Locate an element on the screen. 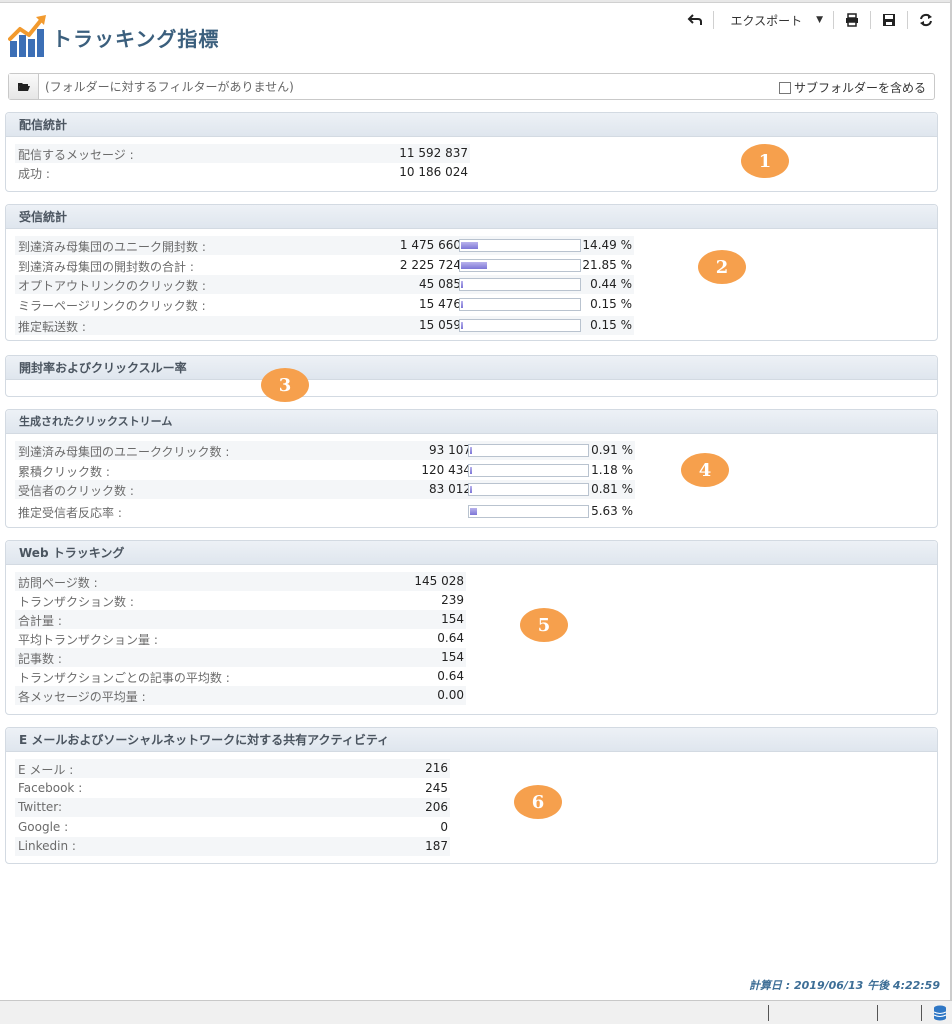 This screenshot has height=1024, width=952. stat-row: トランザクションごとの記事の平均数 : 0.64 is located at coordinates (240, 676).